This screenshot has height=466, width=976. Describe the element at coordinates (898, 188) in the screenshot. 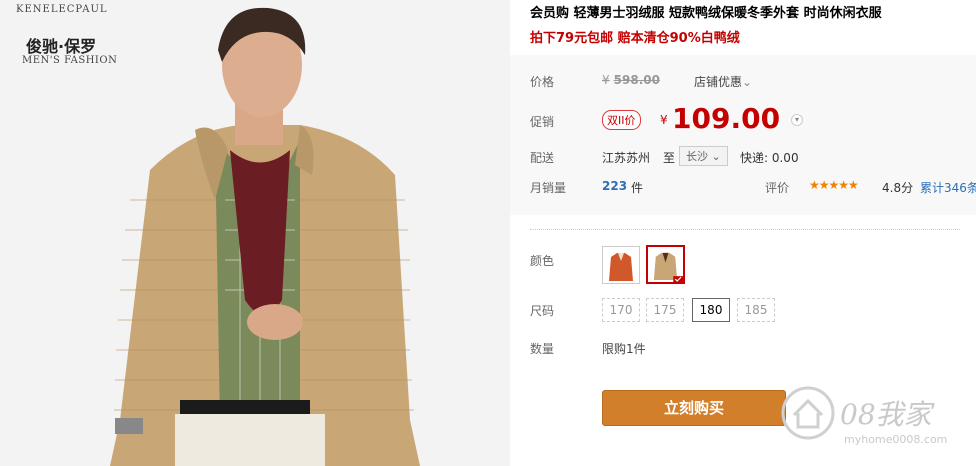

I see `rating-score: 4.8分` at that location.